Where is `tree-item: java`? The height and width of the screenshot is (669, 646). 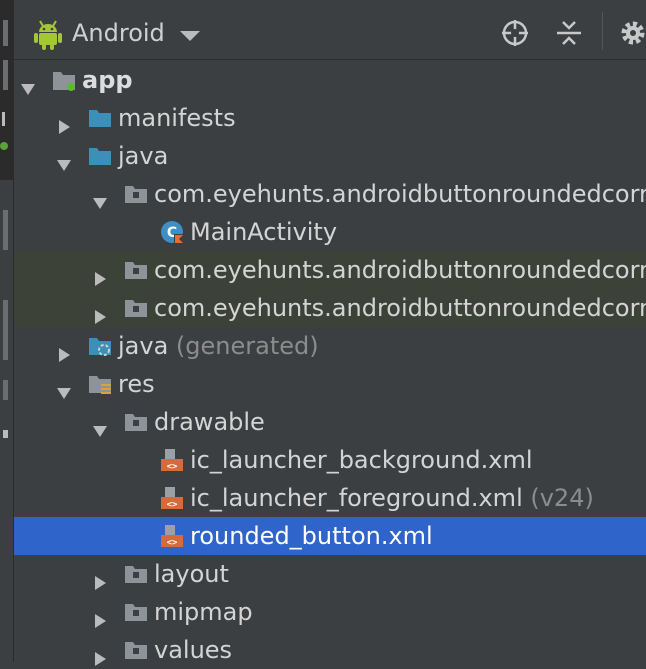
tree-item: java is located at coordinates (330, 156).